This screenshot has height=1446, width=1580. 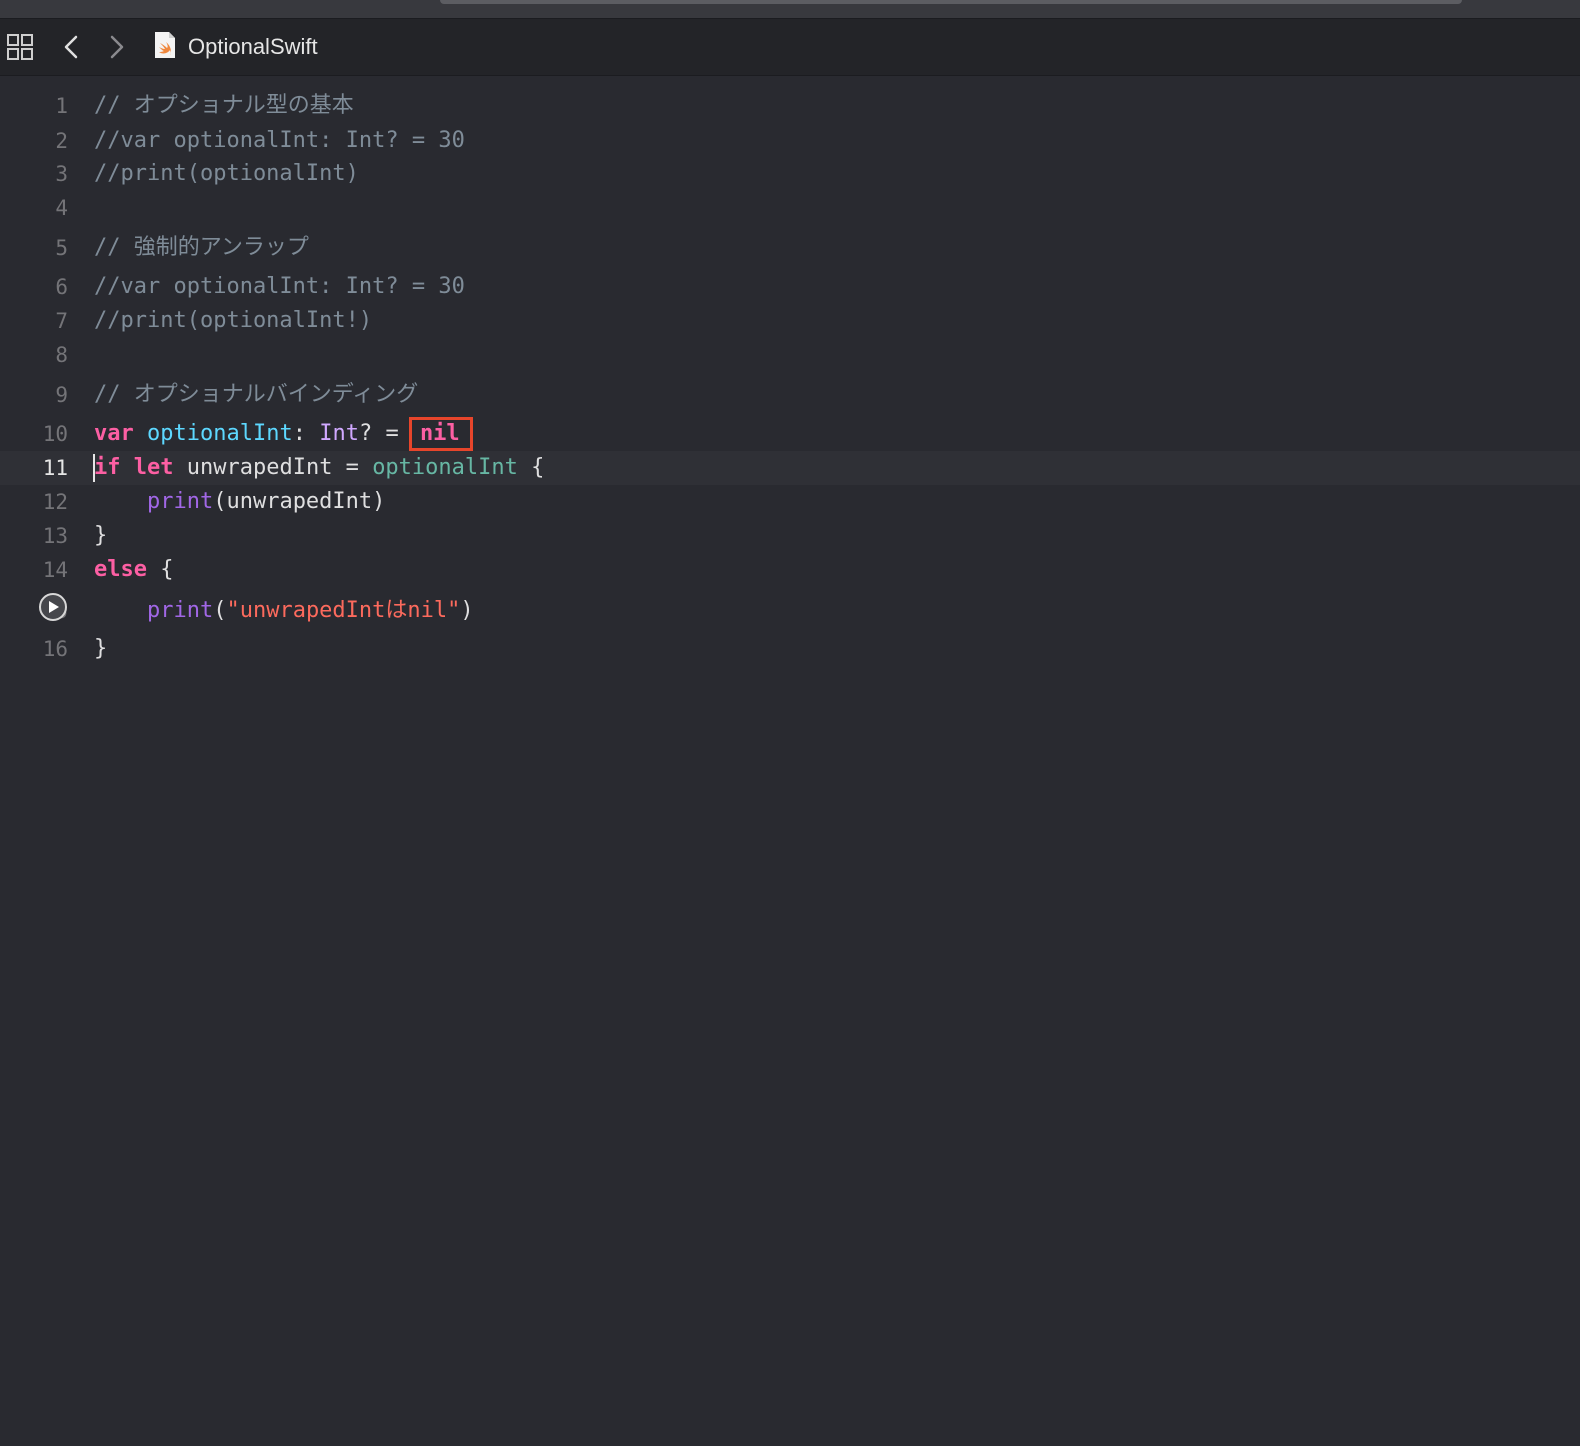 I want to click on line-number: 12, so click(x=55, y=502).